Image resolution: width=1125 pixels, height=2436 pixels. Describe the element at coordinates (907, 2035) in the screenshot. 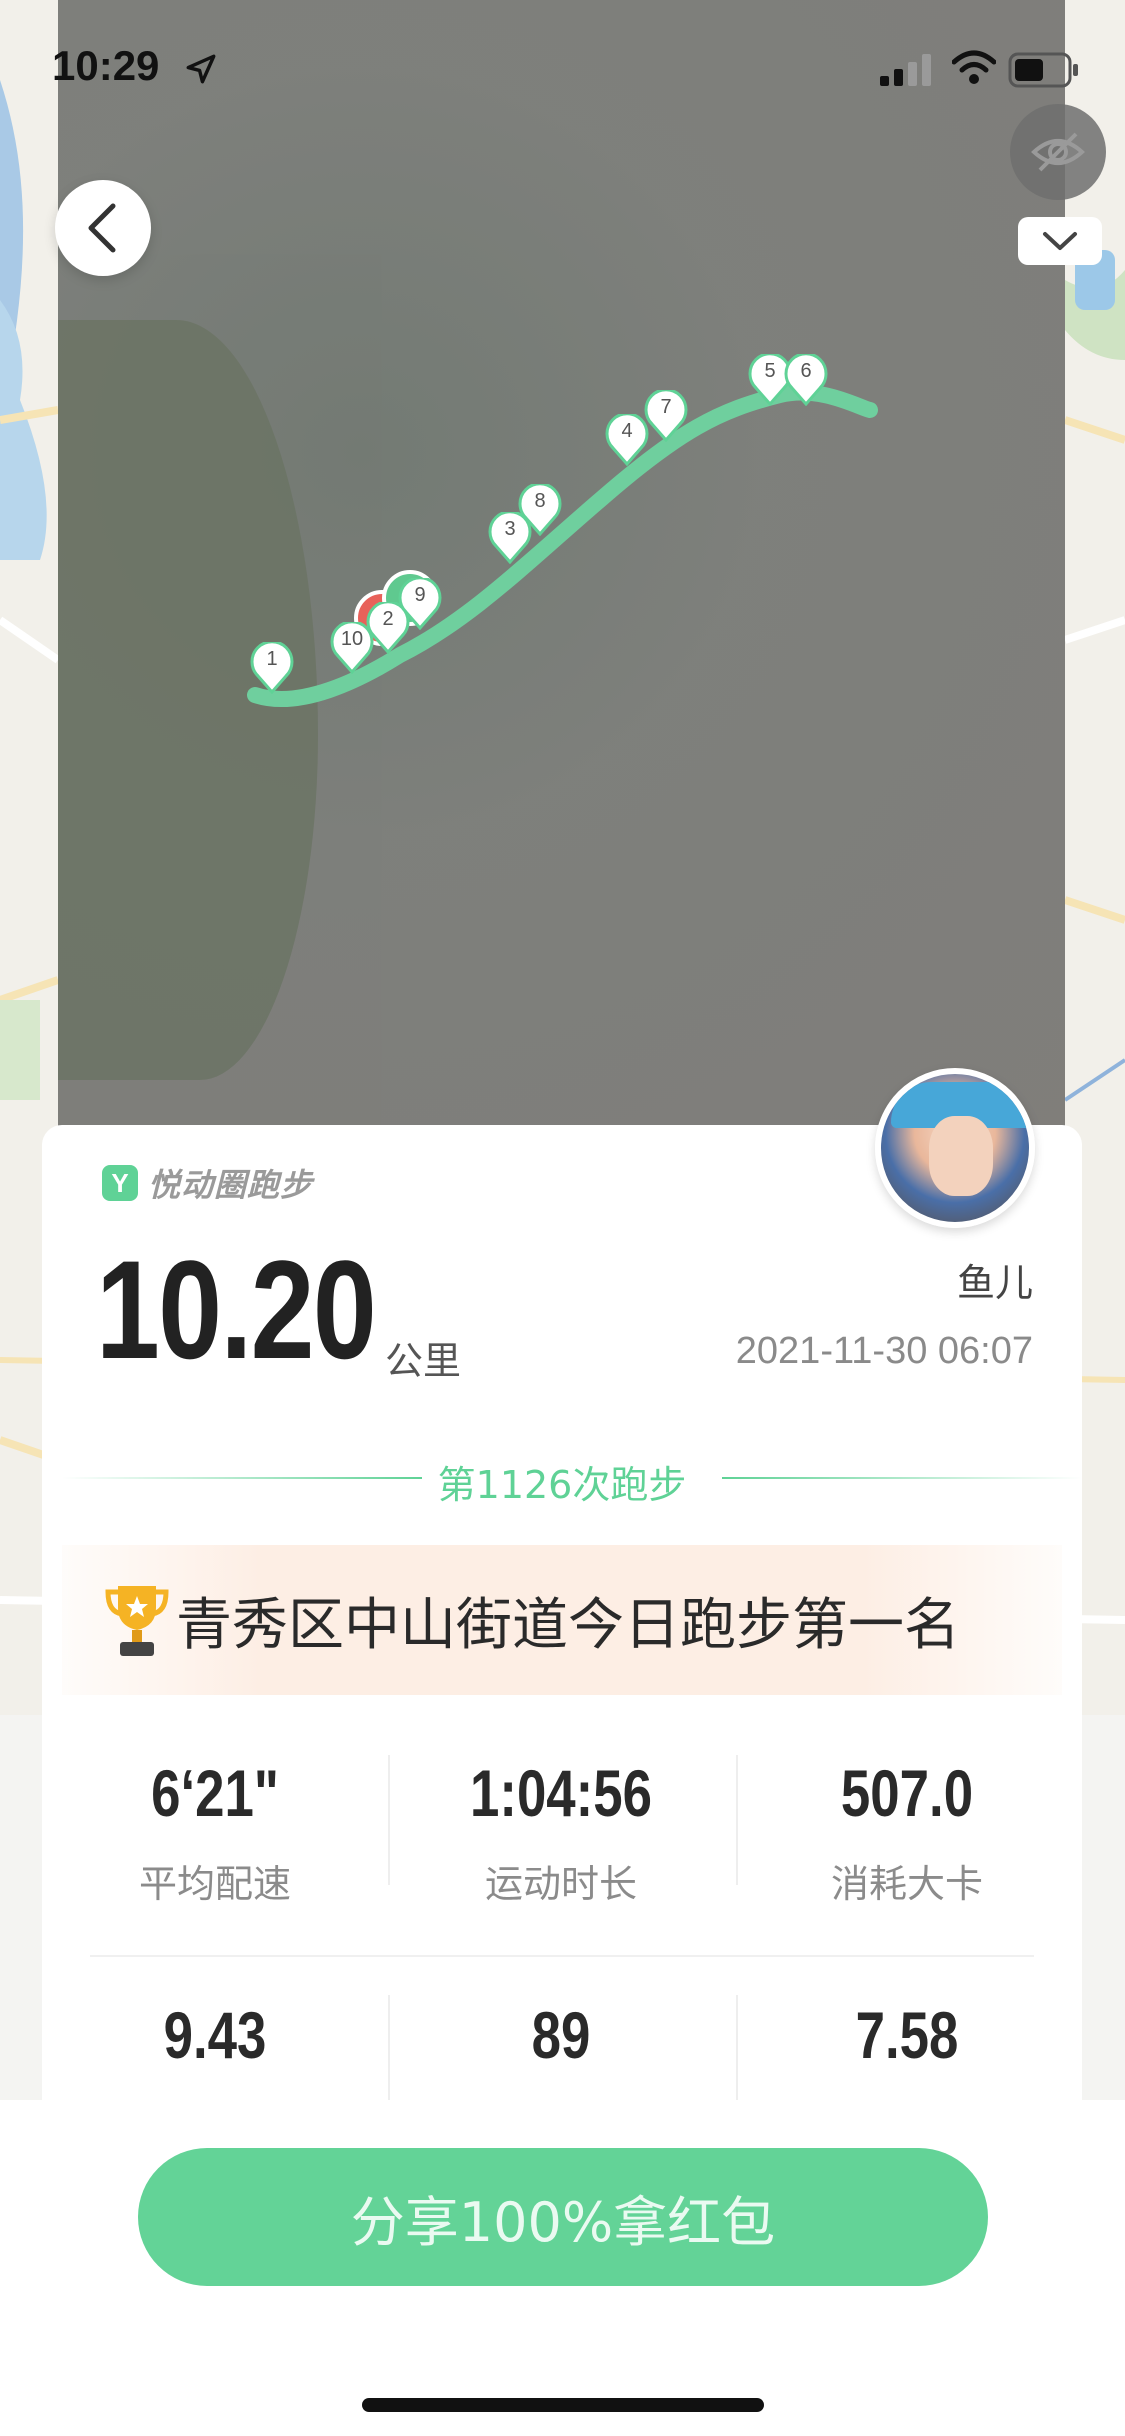

I see `stat-value: 7.58` at that location.